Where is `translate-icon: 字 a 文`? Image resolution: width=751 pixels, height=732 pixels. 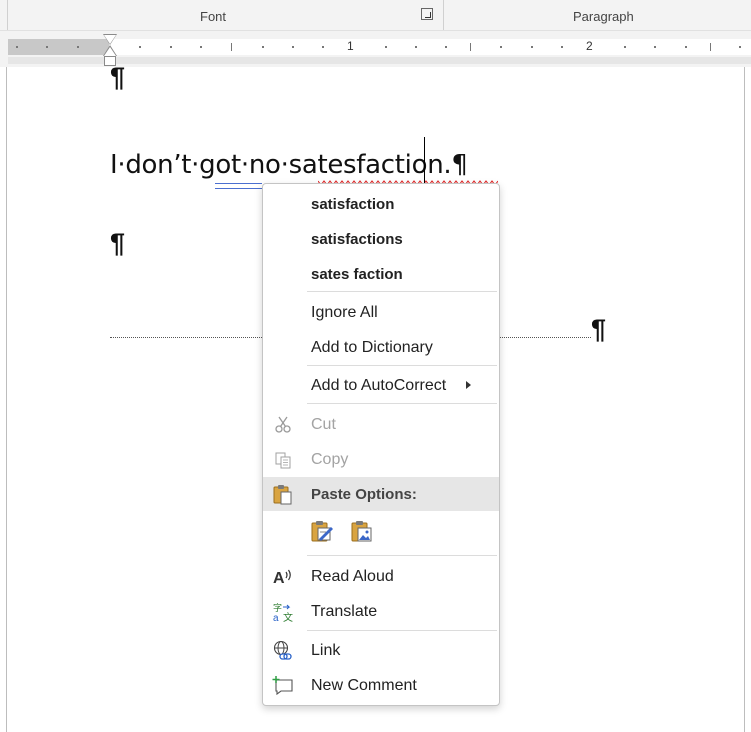 translate-icon: 字 a 文 is located at coordinates (283, 612).